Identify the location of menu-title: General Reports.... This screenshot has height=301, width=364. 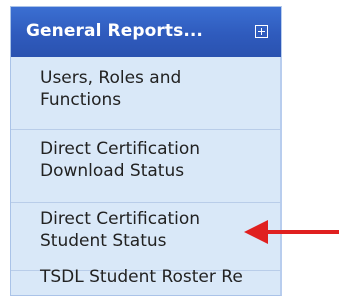
(114, 31).